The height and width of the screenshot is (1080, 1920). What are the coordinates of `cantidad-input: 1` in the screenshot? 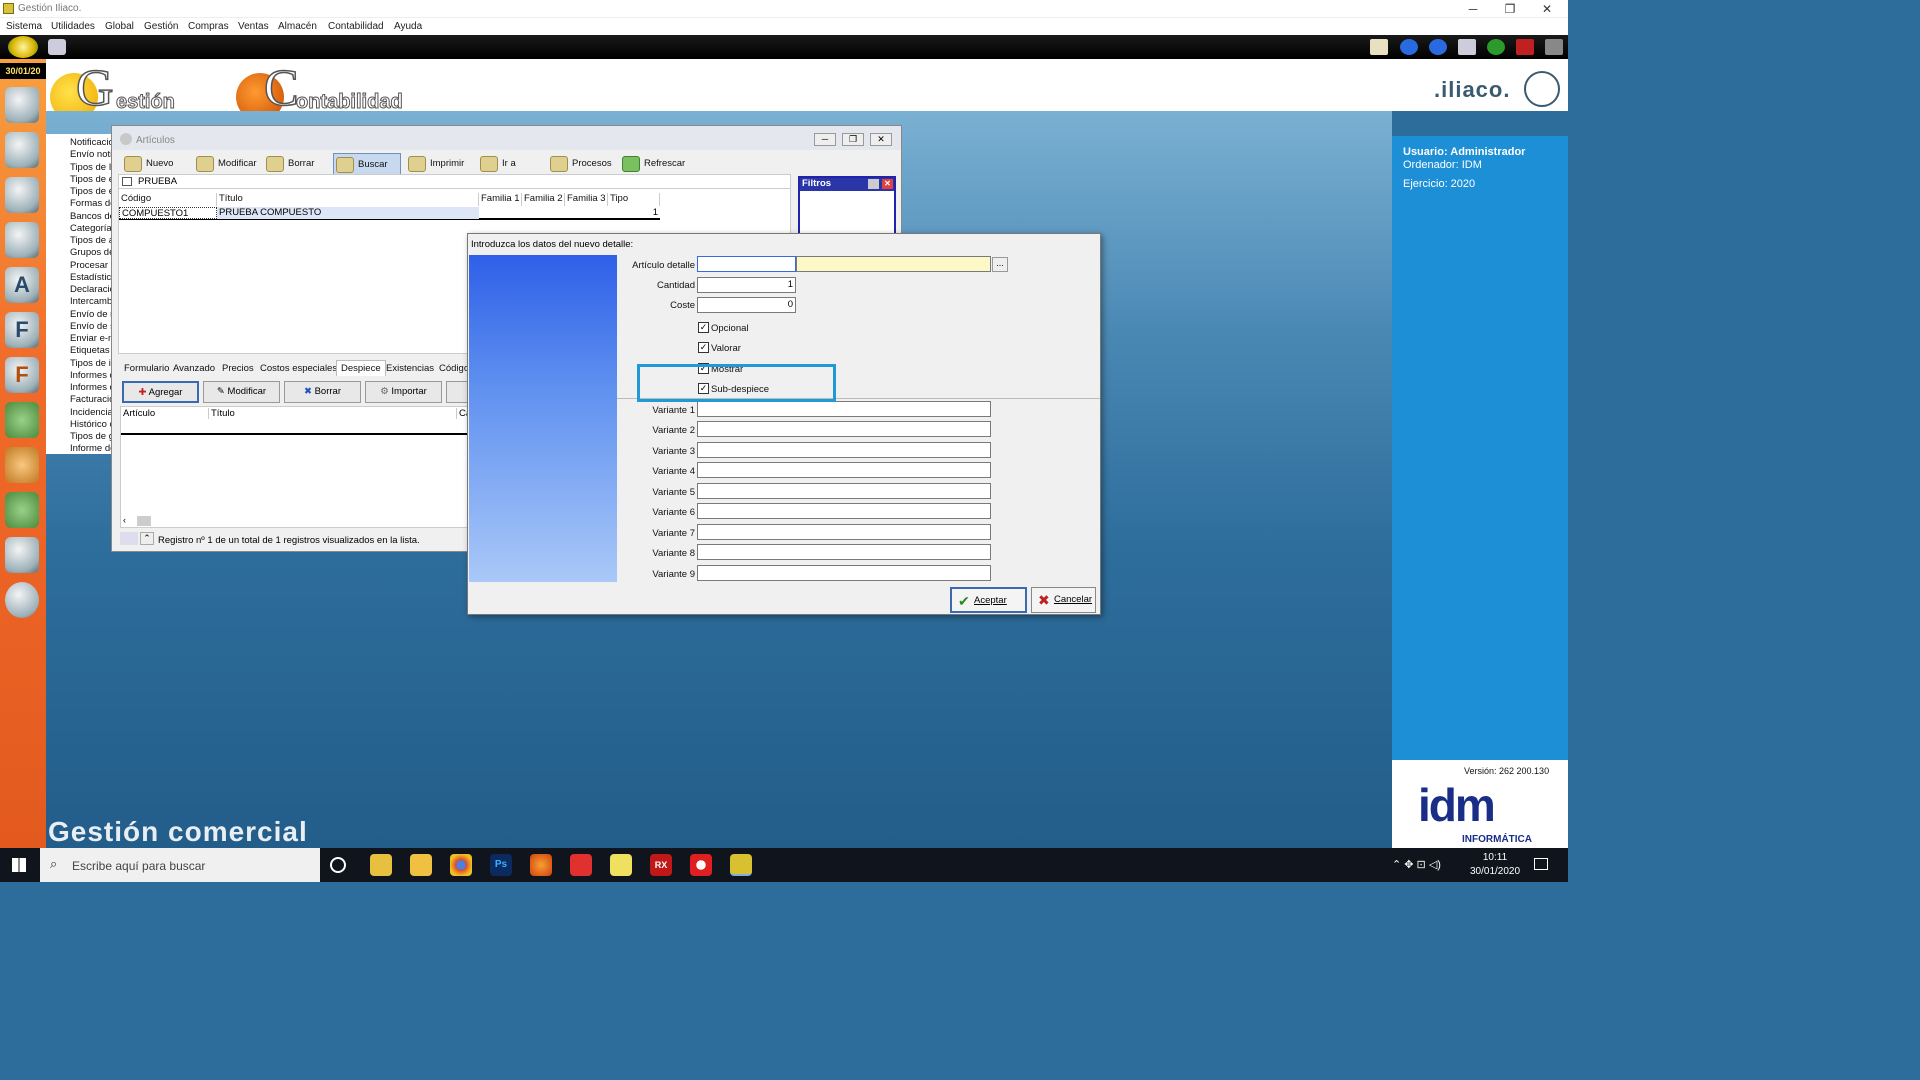 It's located at (746, 285).